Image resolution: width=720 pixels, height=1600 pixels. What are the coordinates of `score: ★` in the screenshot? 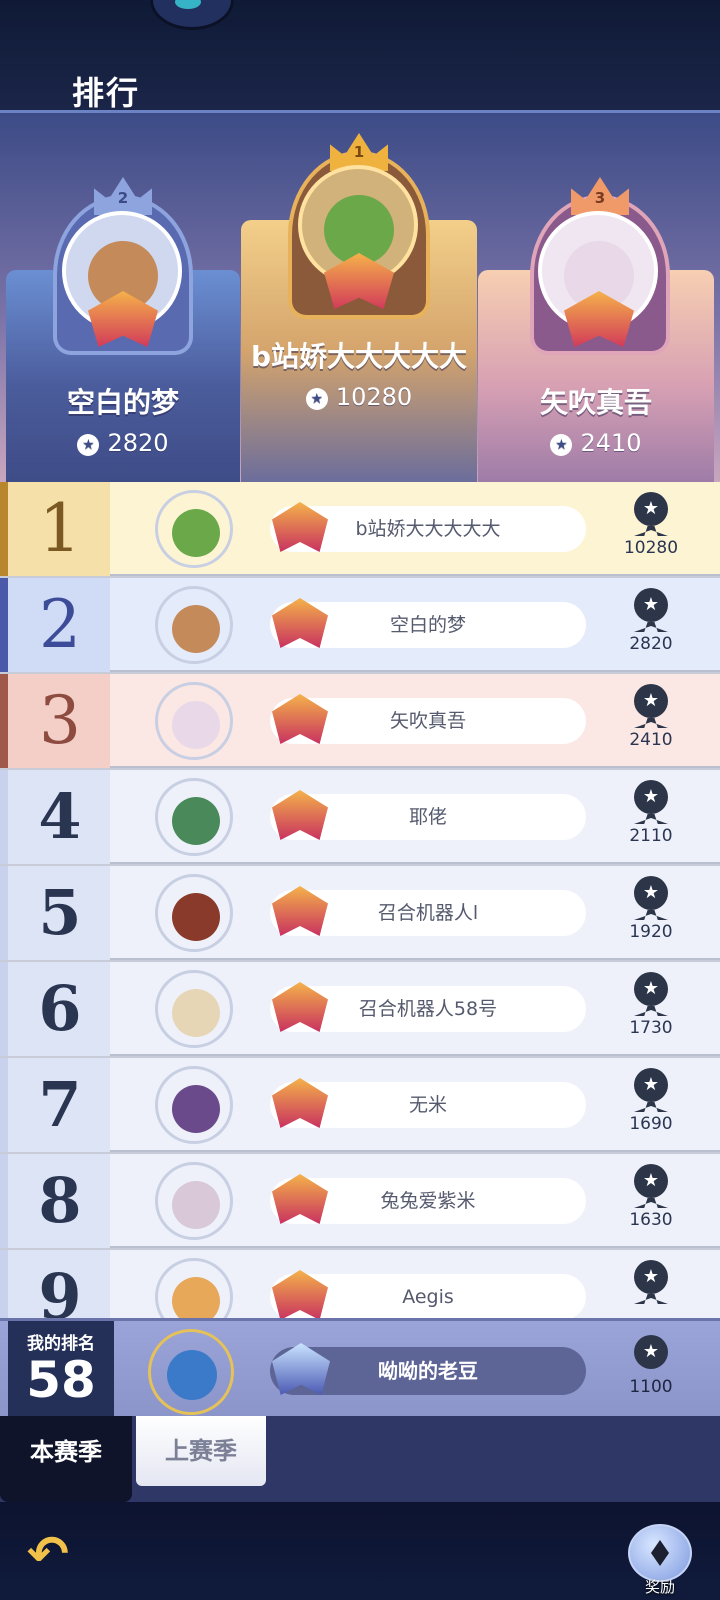 It's located at (651, 1283).